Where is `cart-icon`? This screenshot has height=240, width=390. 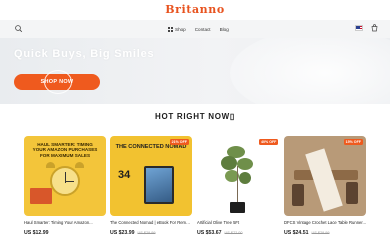
cart-icon is located at coordinates (374, 28).